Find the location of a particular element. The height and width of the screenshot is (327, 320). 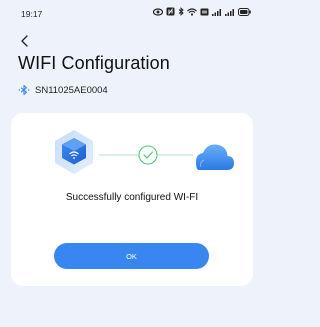

wifi-icon is located at coordinates (192, 11).